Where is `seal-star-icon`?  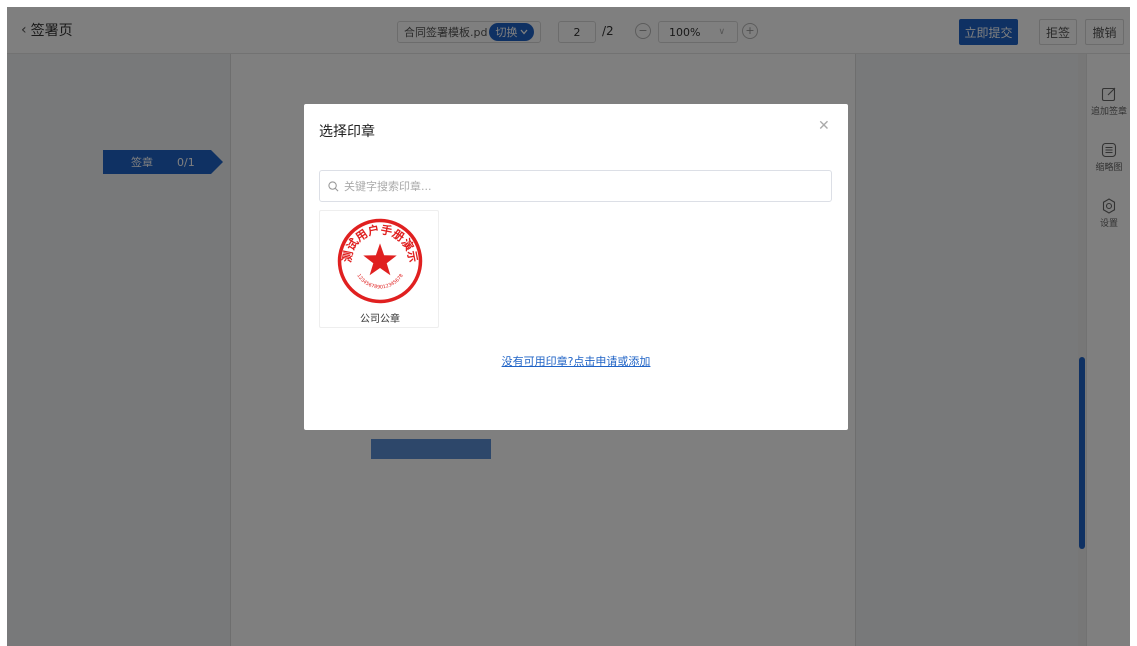 seal-star-icon is located at coordinates (380, 259).